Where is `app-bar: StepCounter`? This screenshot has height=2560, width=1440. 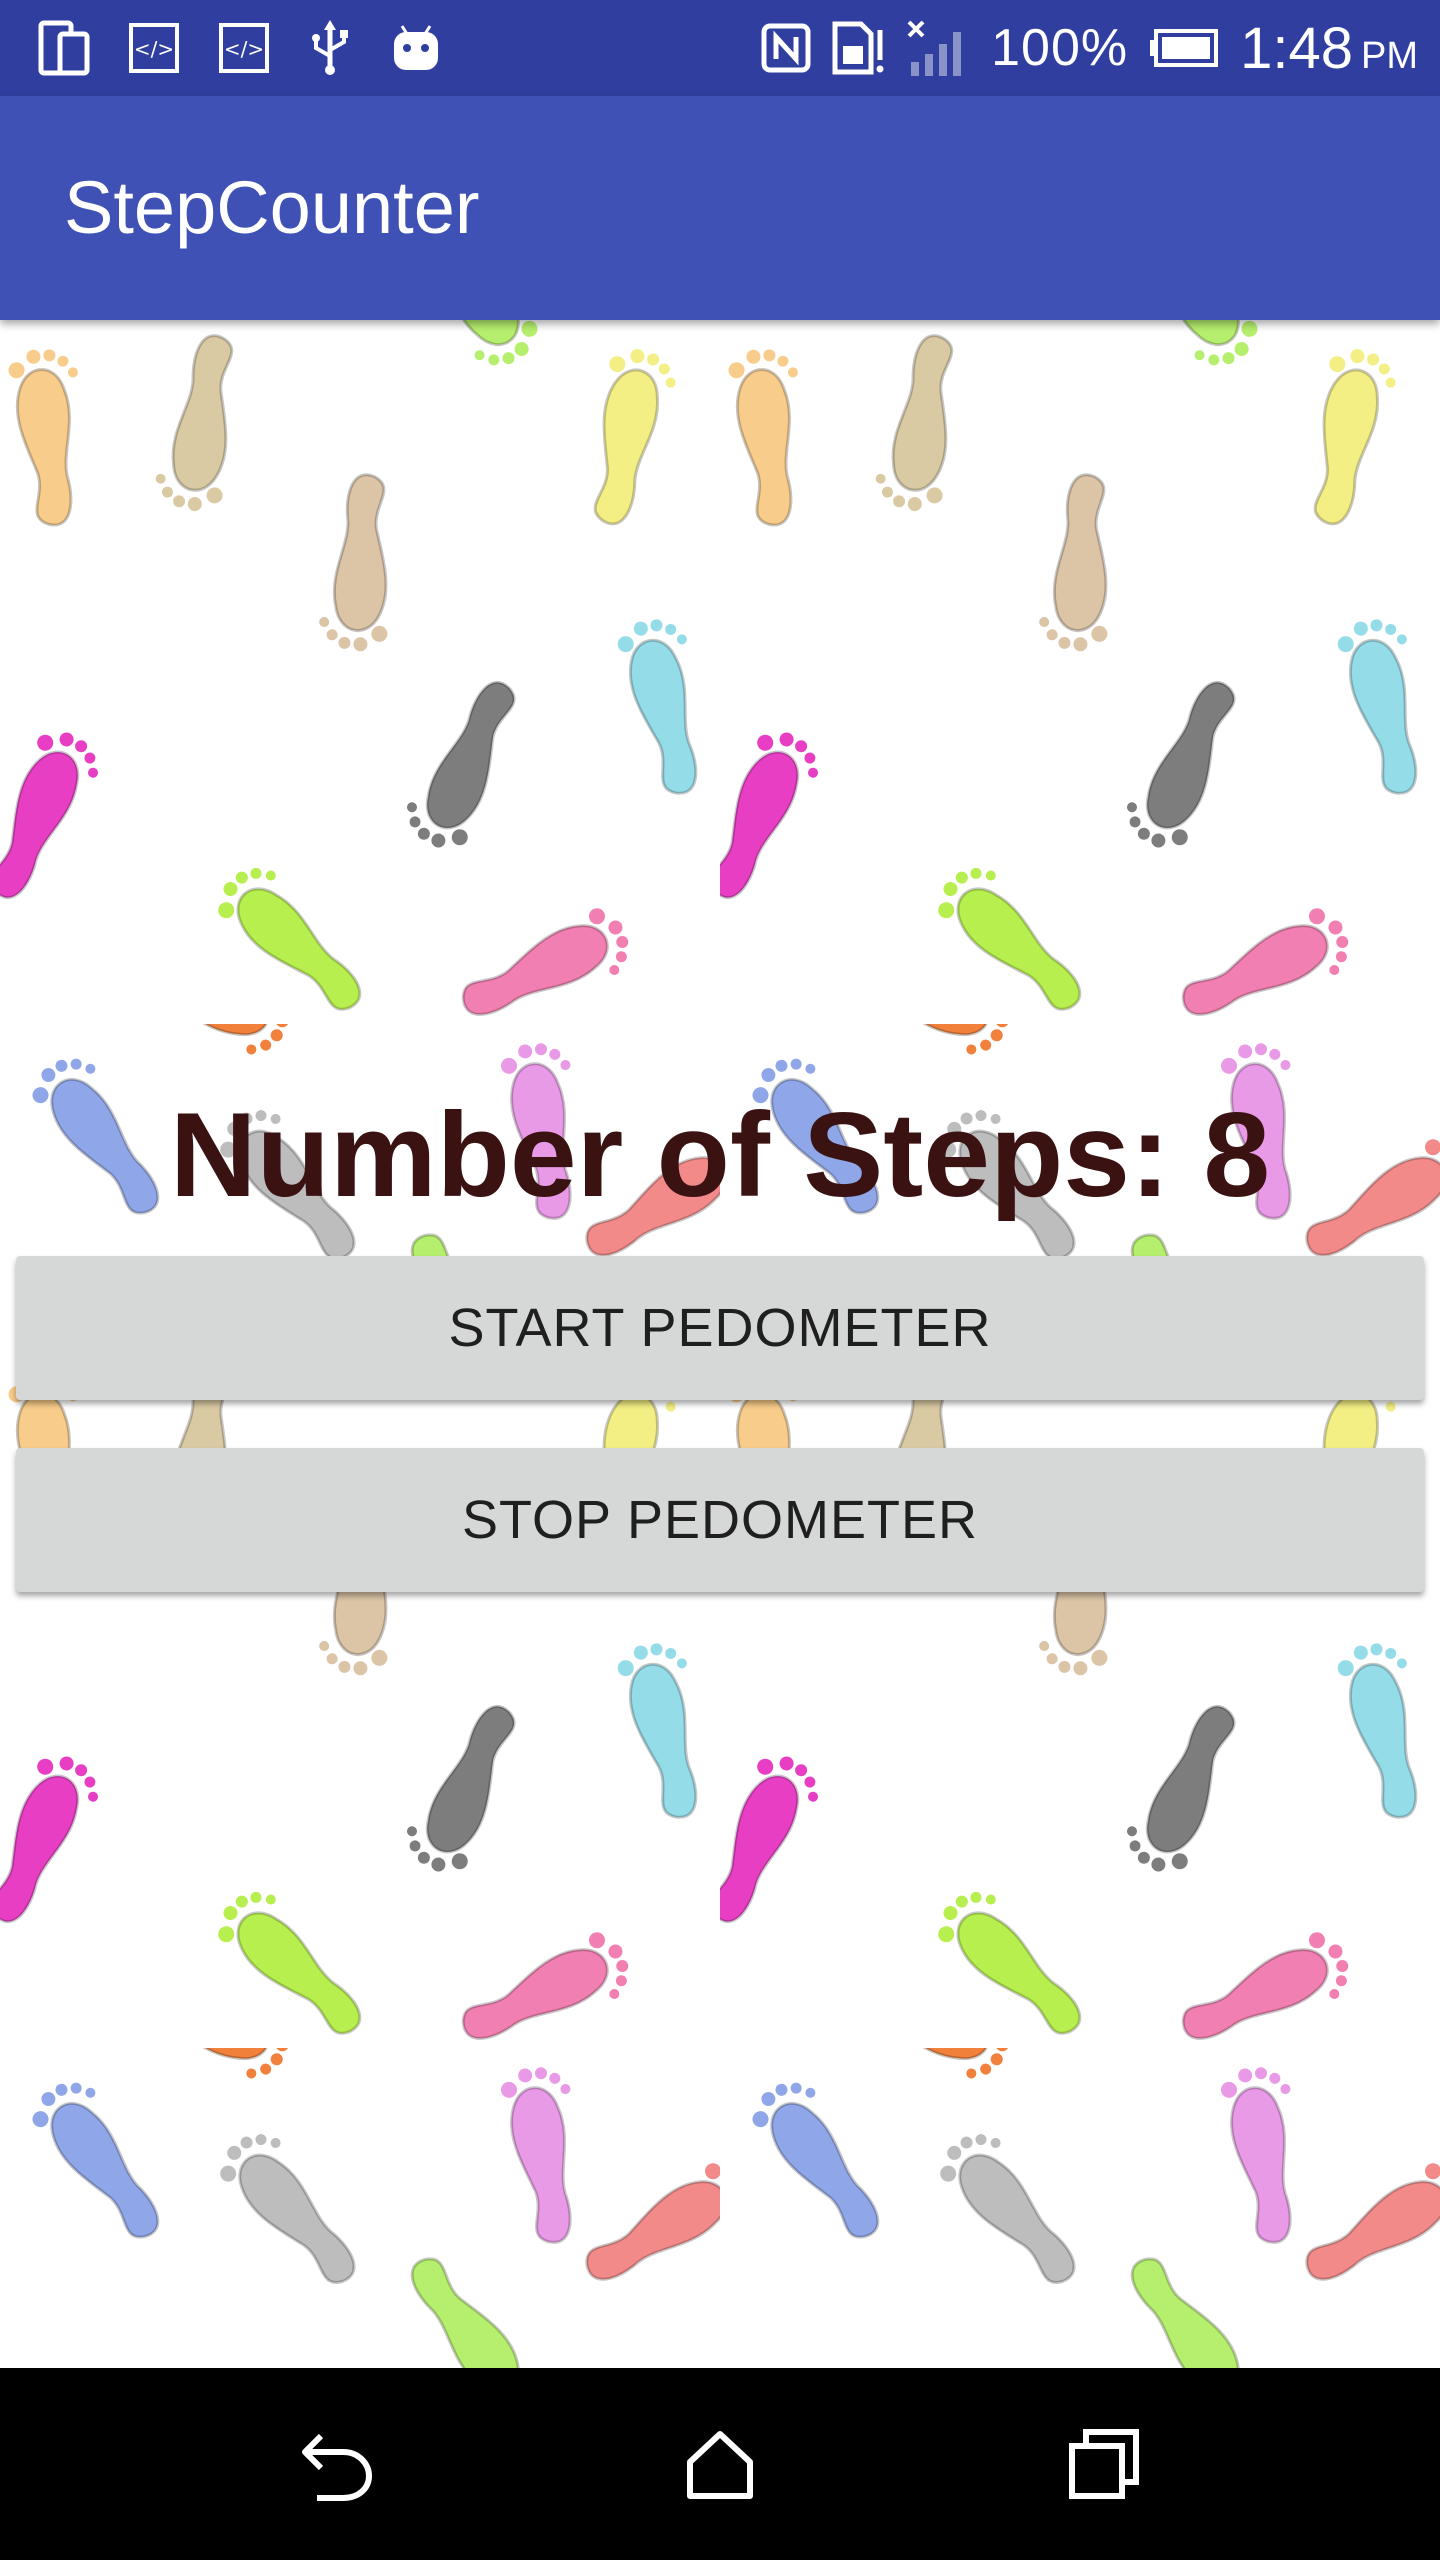 app-bar: StepCounter is located at coordinates (720, 208).